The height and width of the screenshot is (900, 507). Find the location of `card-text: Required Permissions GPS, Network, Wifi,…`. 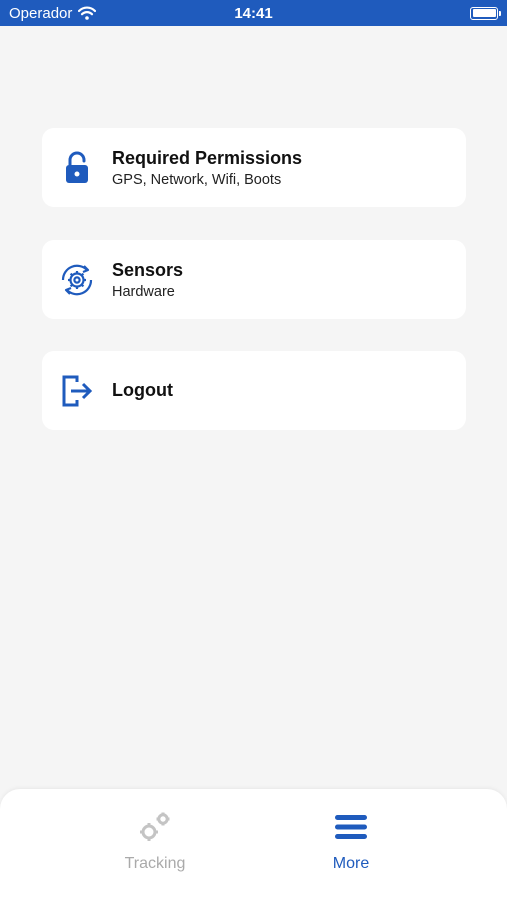

card-text: Required Permissions GPS, Network, Wifi,… is located at coordinates (207, 168).